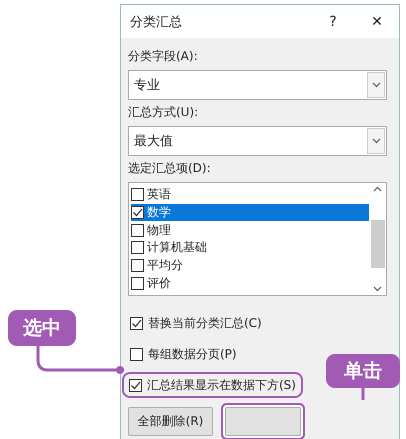 This screenshot has height=439, width=406. I want to click on help-button: ?, so click(333, 21).